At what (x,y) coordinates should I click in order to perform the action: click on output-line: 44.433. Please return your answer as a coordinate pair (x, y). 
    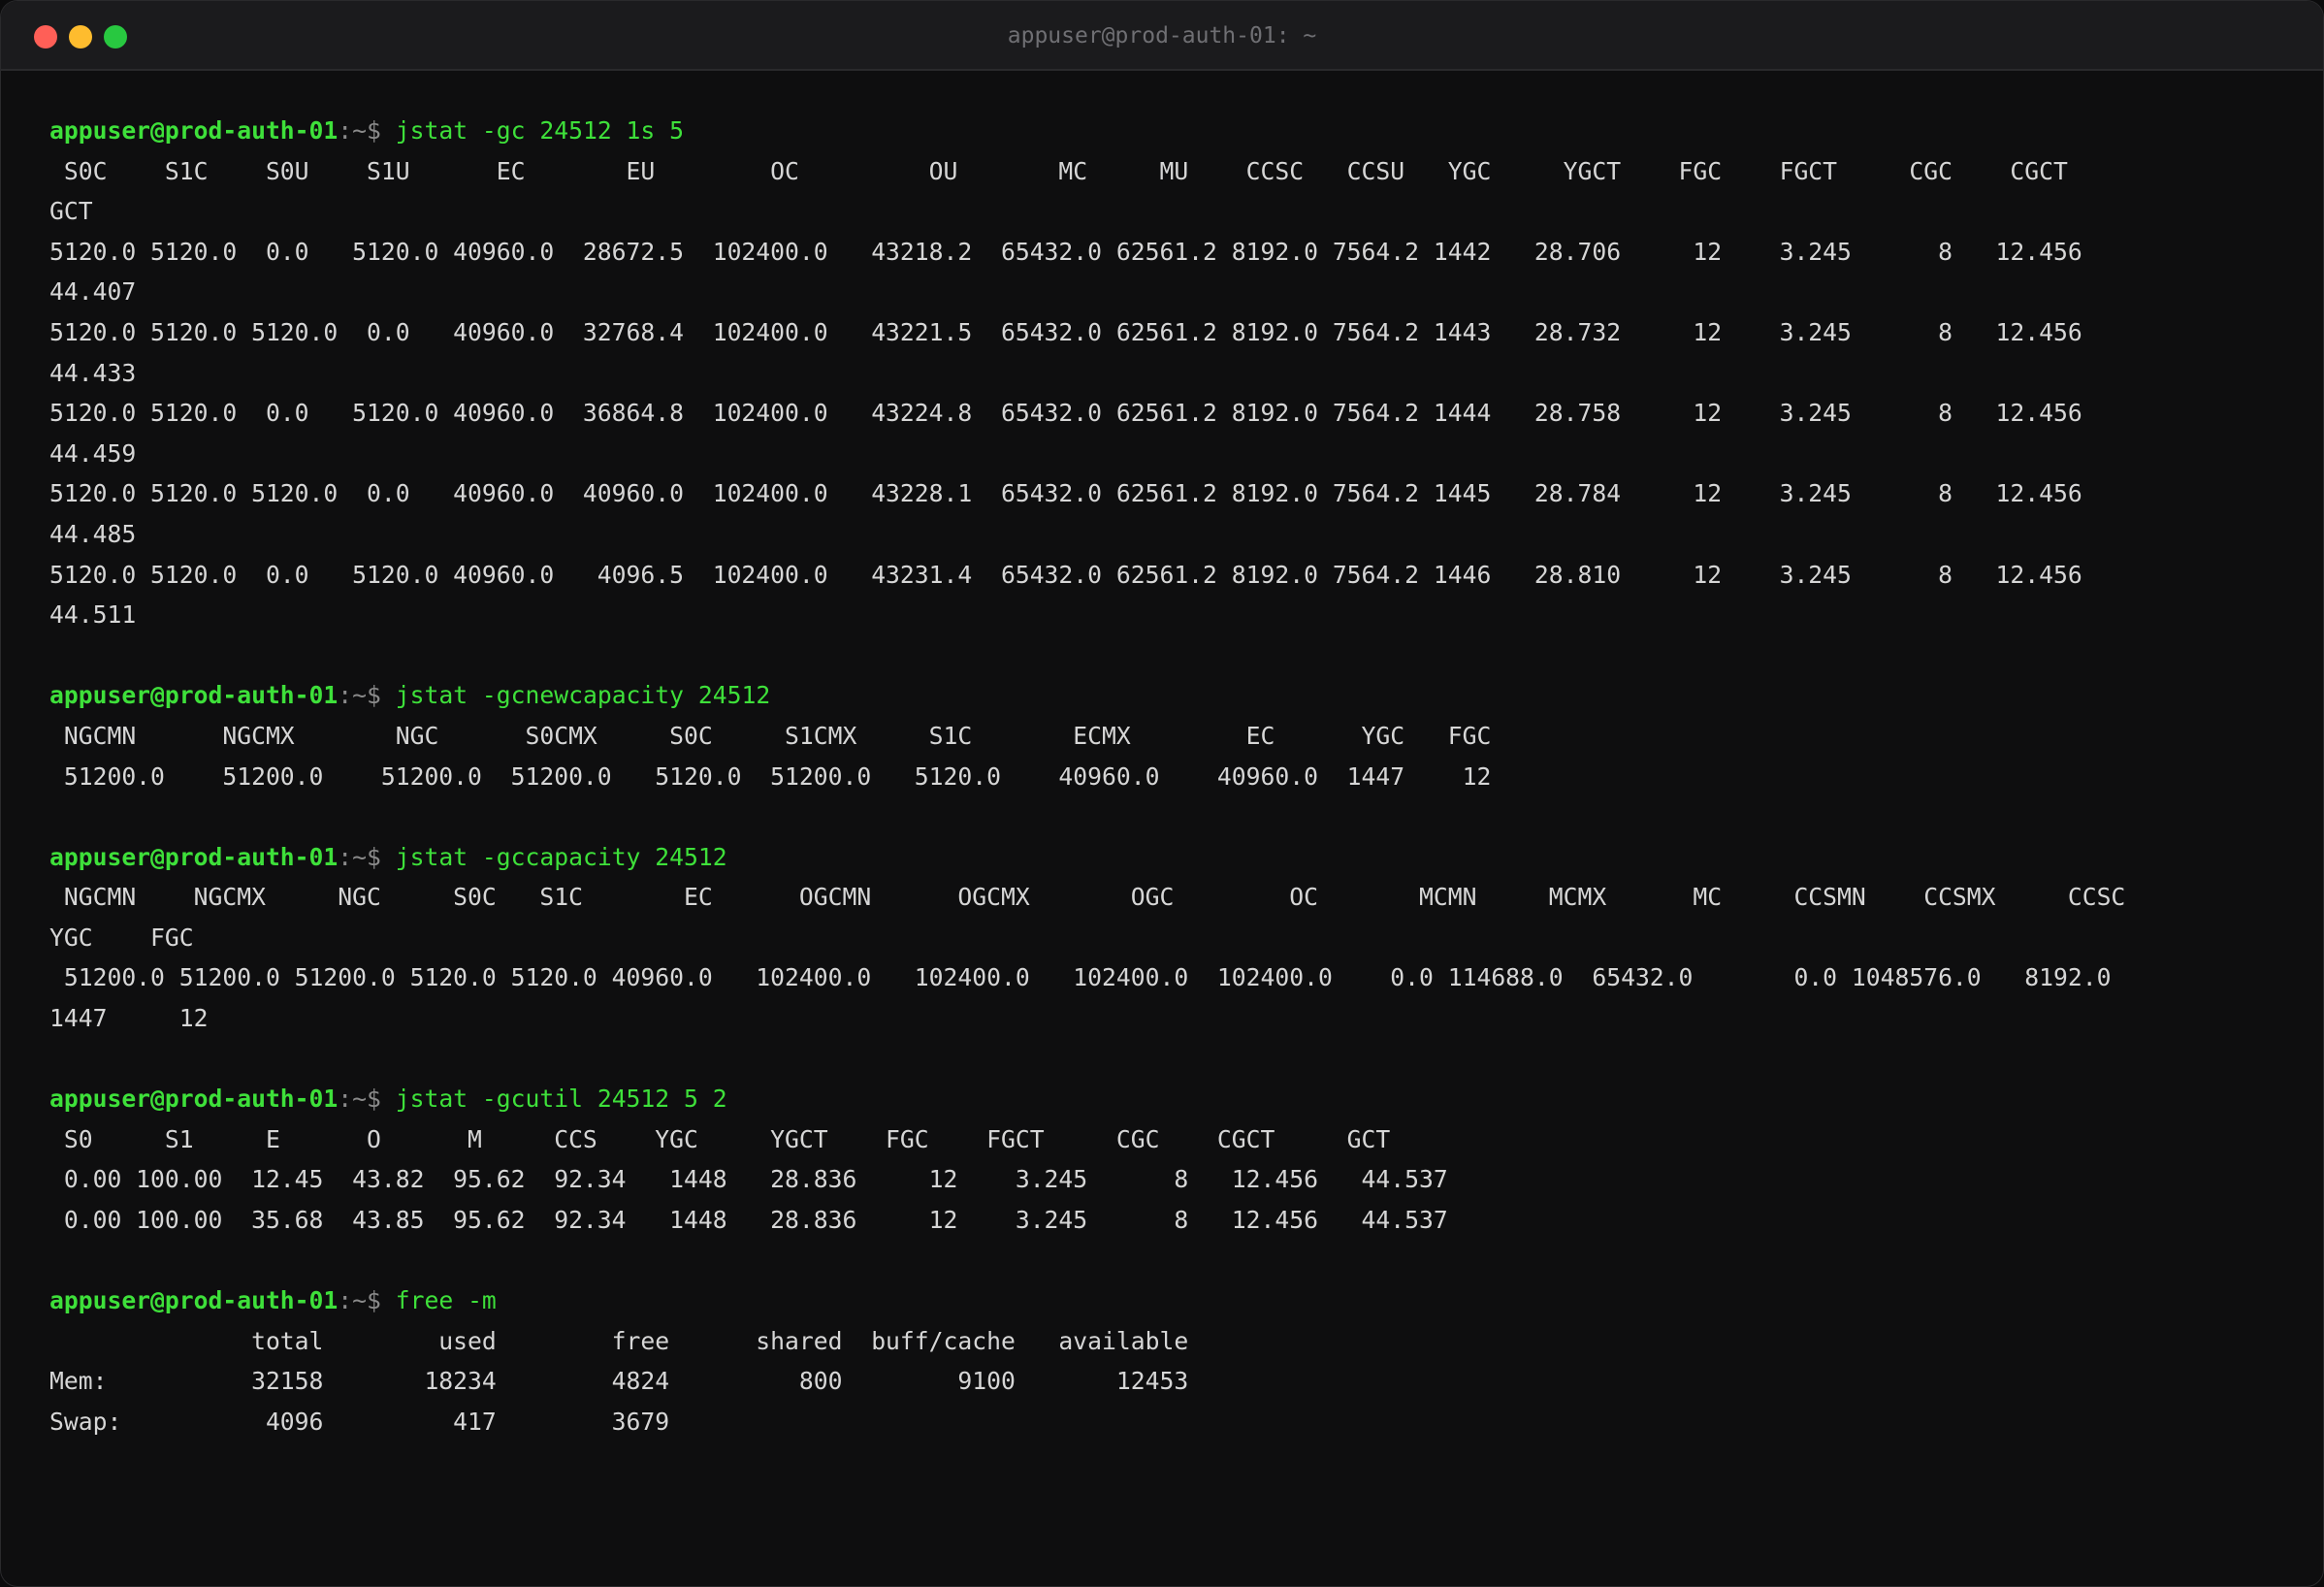
    Looking at the image, I should click on (93, 372).